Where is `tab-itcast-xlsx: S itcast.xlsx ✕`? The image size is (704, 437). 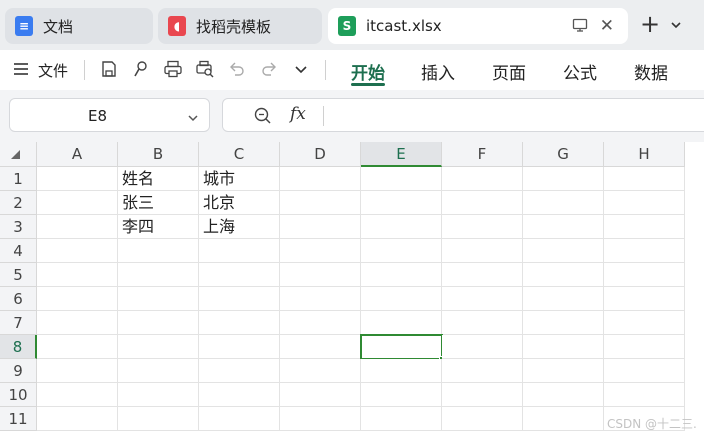 tab-itcast-xlsx: S itcast.xlsx ✕ is located at coordinates (478, 26).